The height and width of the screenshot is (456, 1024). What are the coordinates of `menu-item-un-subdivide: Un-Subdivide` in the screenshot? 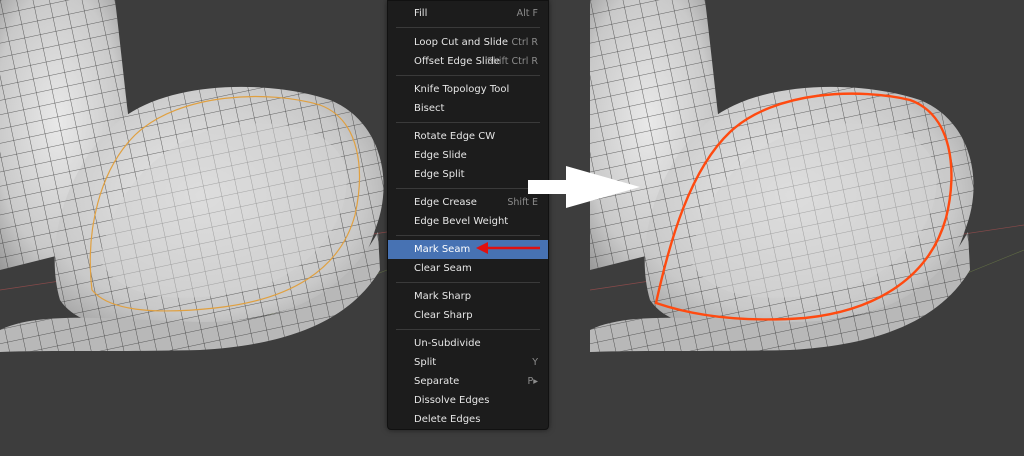 It's located at (468, 343).